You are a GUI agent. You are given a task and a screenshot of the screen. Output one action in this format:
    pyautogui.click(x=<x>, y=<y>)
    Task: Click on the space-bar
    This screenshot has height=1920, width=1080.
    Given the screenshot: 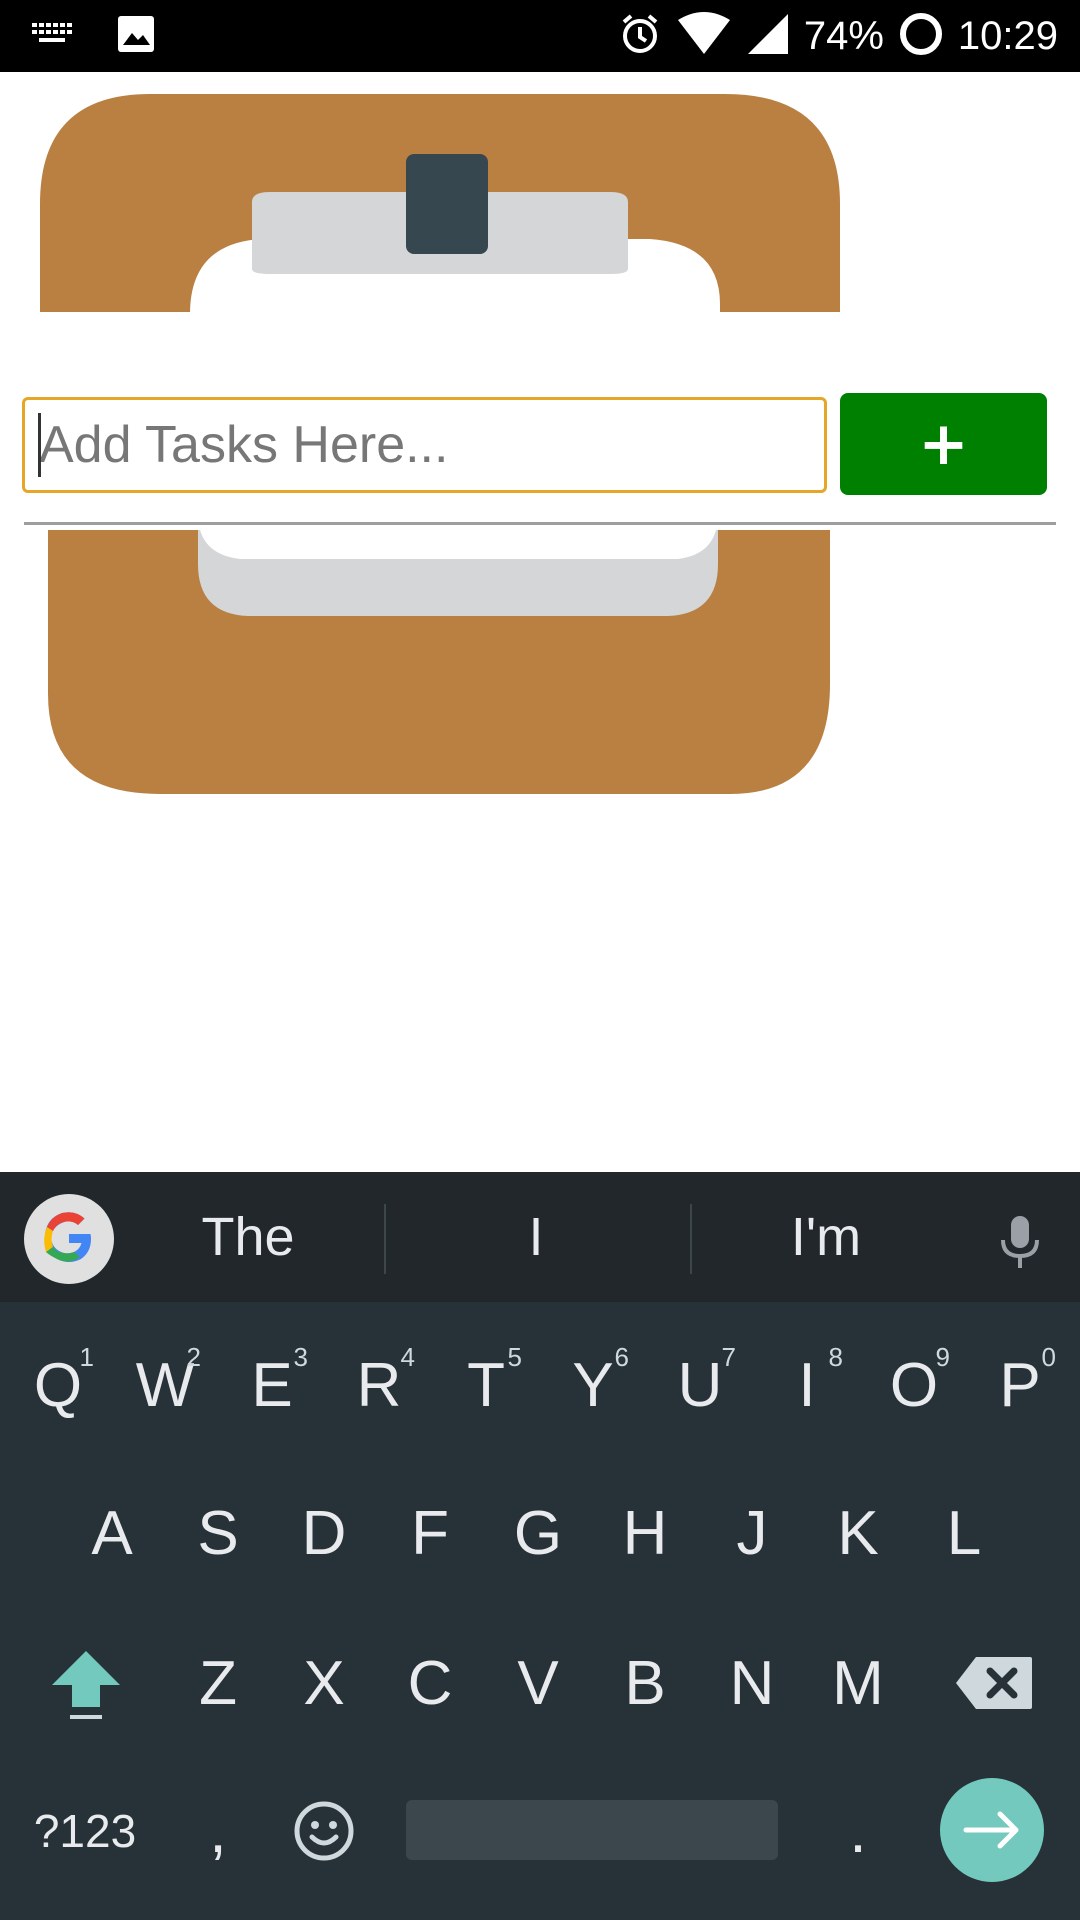 What is the action you would take?
    pyautogui.click(x=592, y=1830)
    